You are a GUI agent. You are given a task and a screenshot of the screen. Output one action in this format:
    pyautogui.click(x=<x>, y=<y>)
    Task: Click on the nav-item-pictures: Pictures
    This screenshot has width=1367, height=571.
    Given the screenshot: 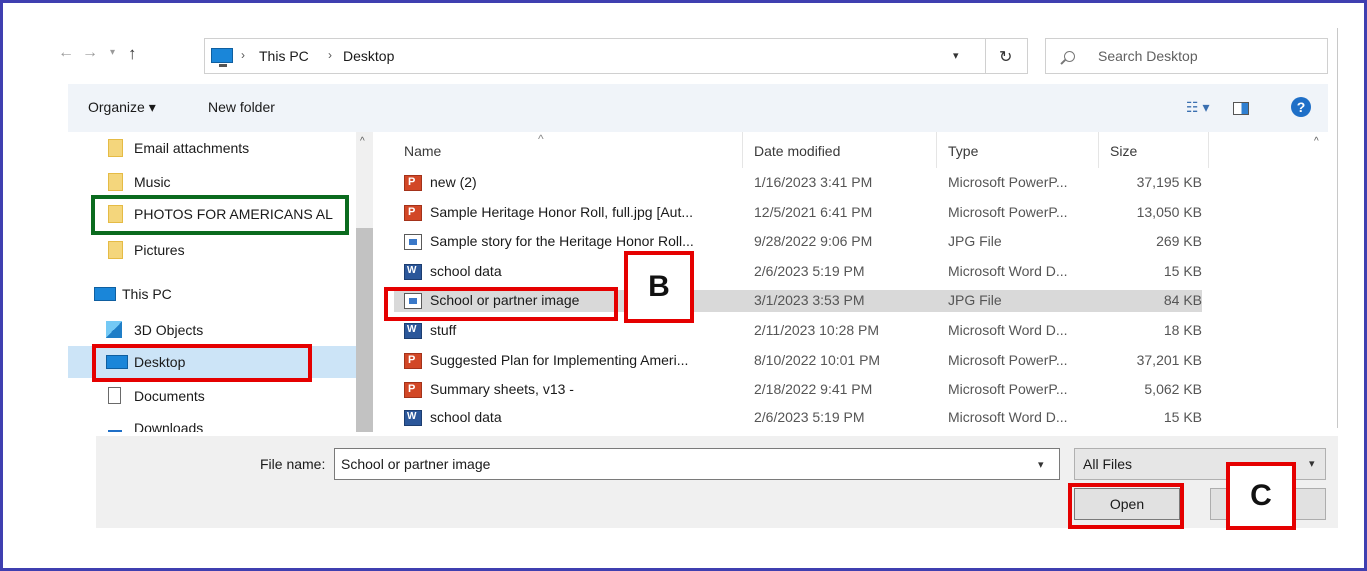 What is the action you would take?
    pyautogui.click(x=213, y=250)
    